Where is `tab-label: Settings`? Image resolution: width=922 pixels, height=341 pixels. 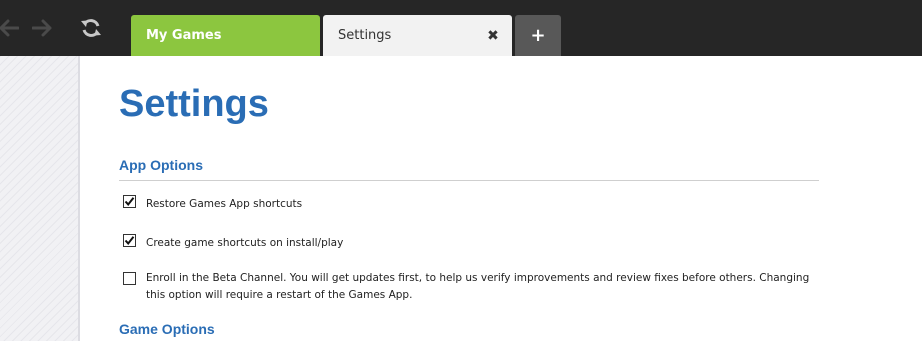 tab-label: Settings is located at coordinates (365, 35).